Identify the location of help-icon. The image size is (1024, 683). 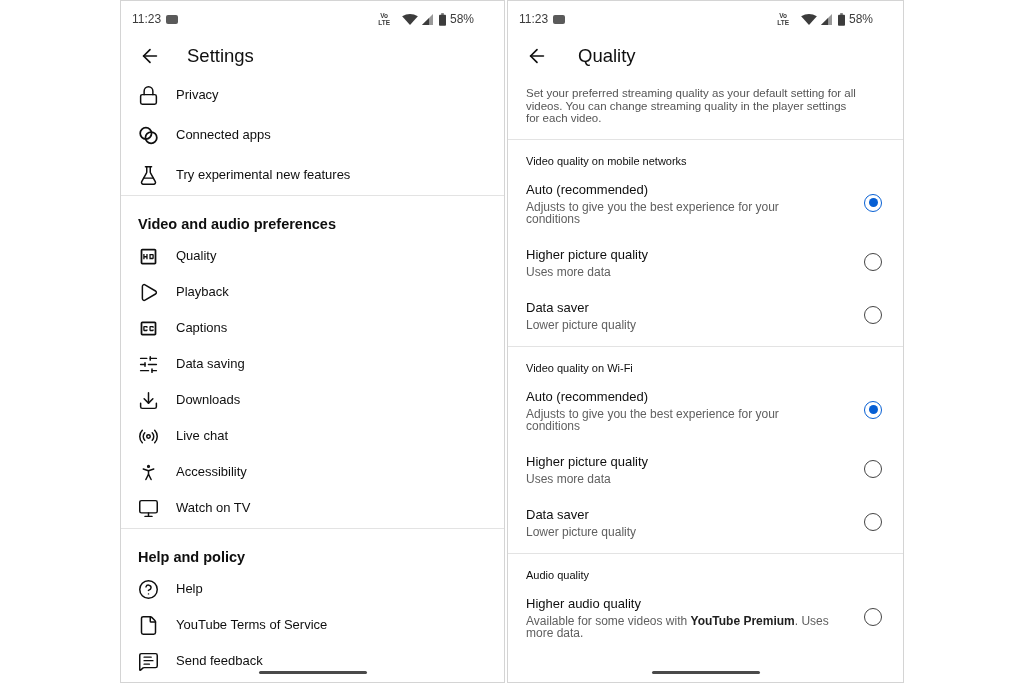
(148, 589).